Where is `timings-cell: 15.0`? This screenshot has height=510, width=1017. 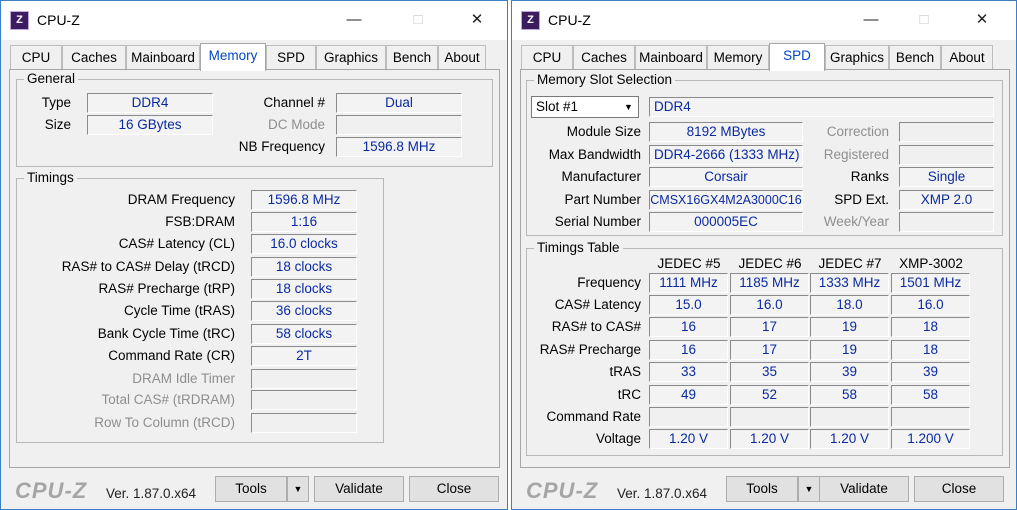
timings-cell: 15.0 is located at coordinates (688, 305).